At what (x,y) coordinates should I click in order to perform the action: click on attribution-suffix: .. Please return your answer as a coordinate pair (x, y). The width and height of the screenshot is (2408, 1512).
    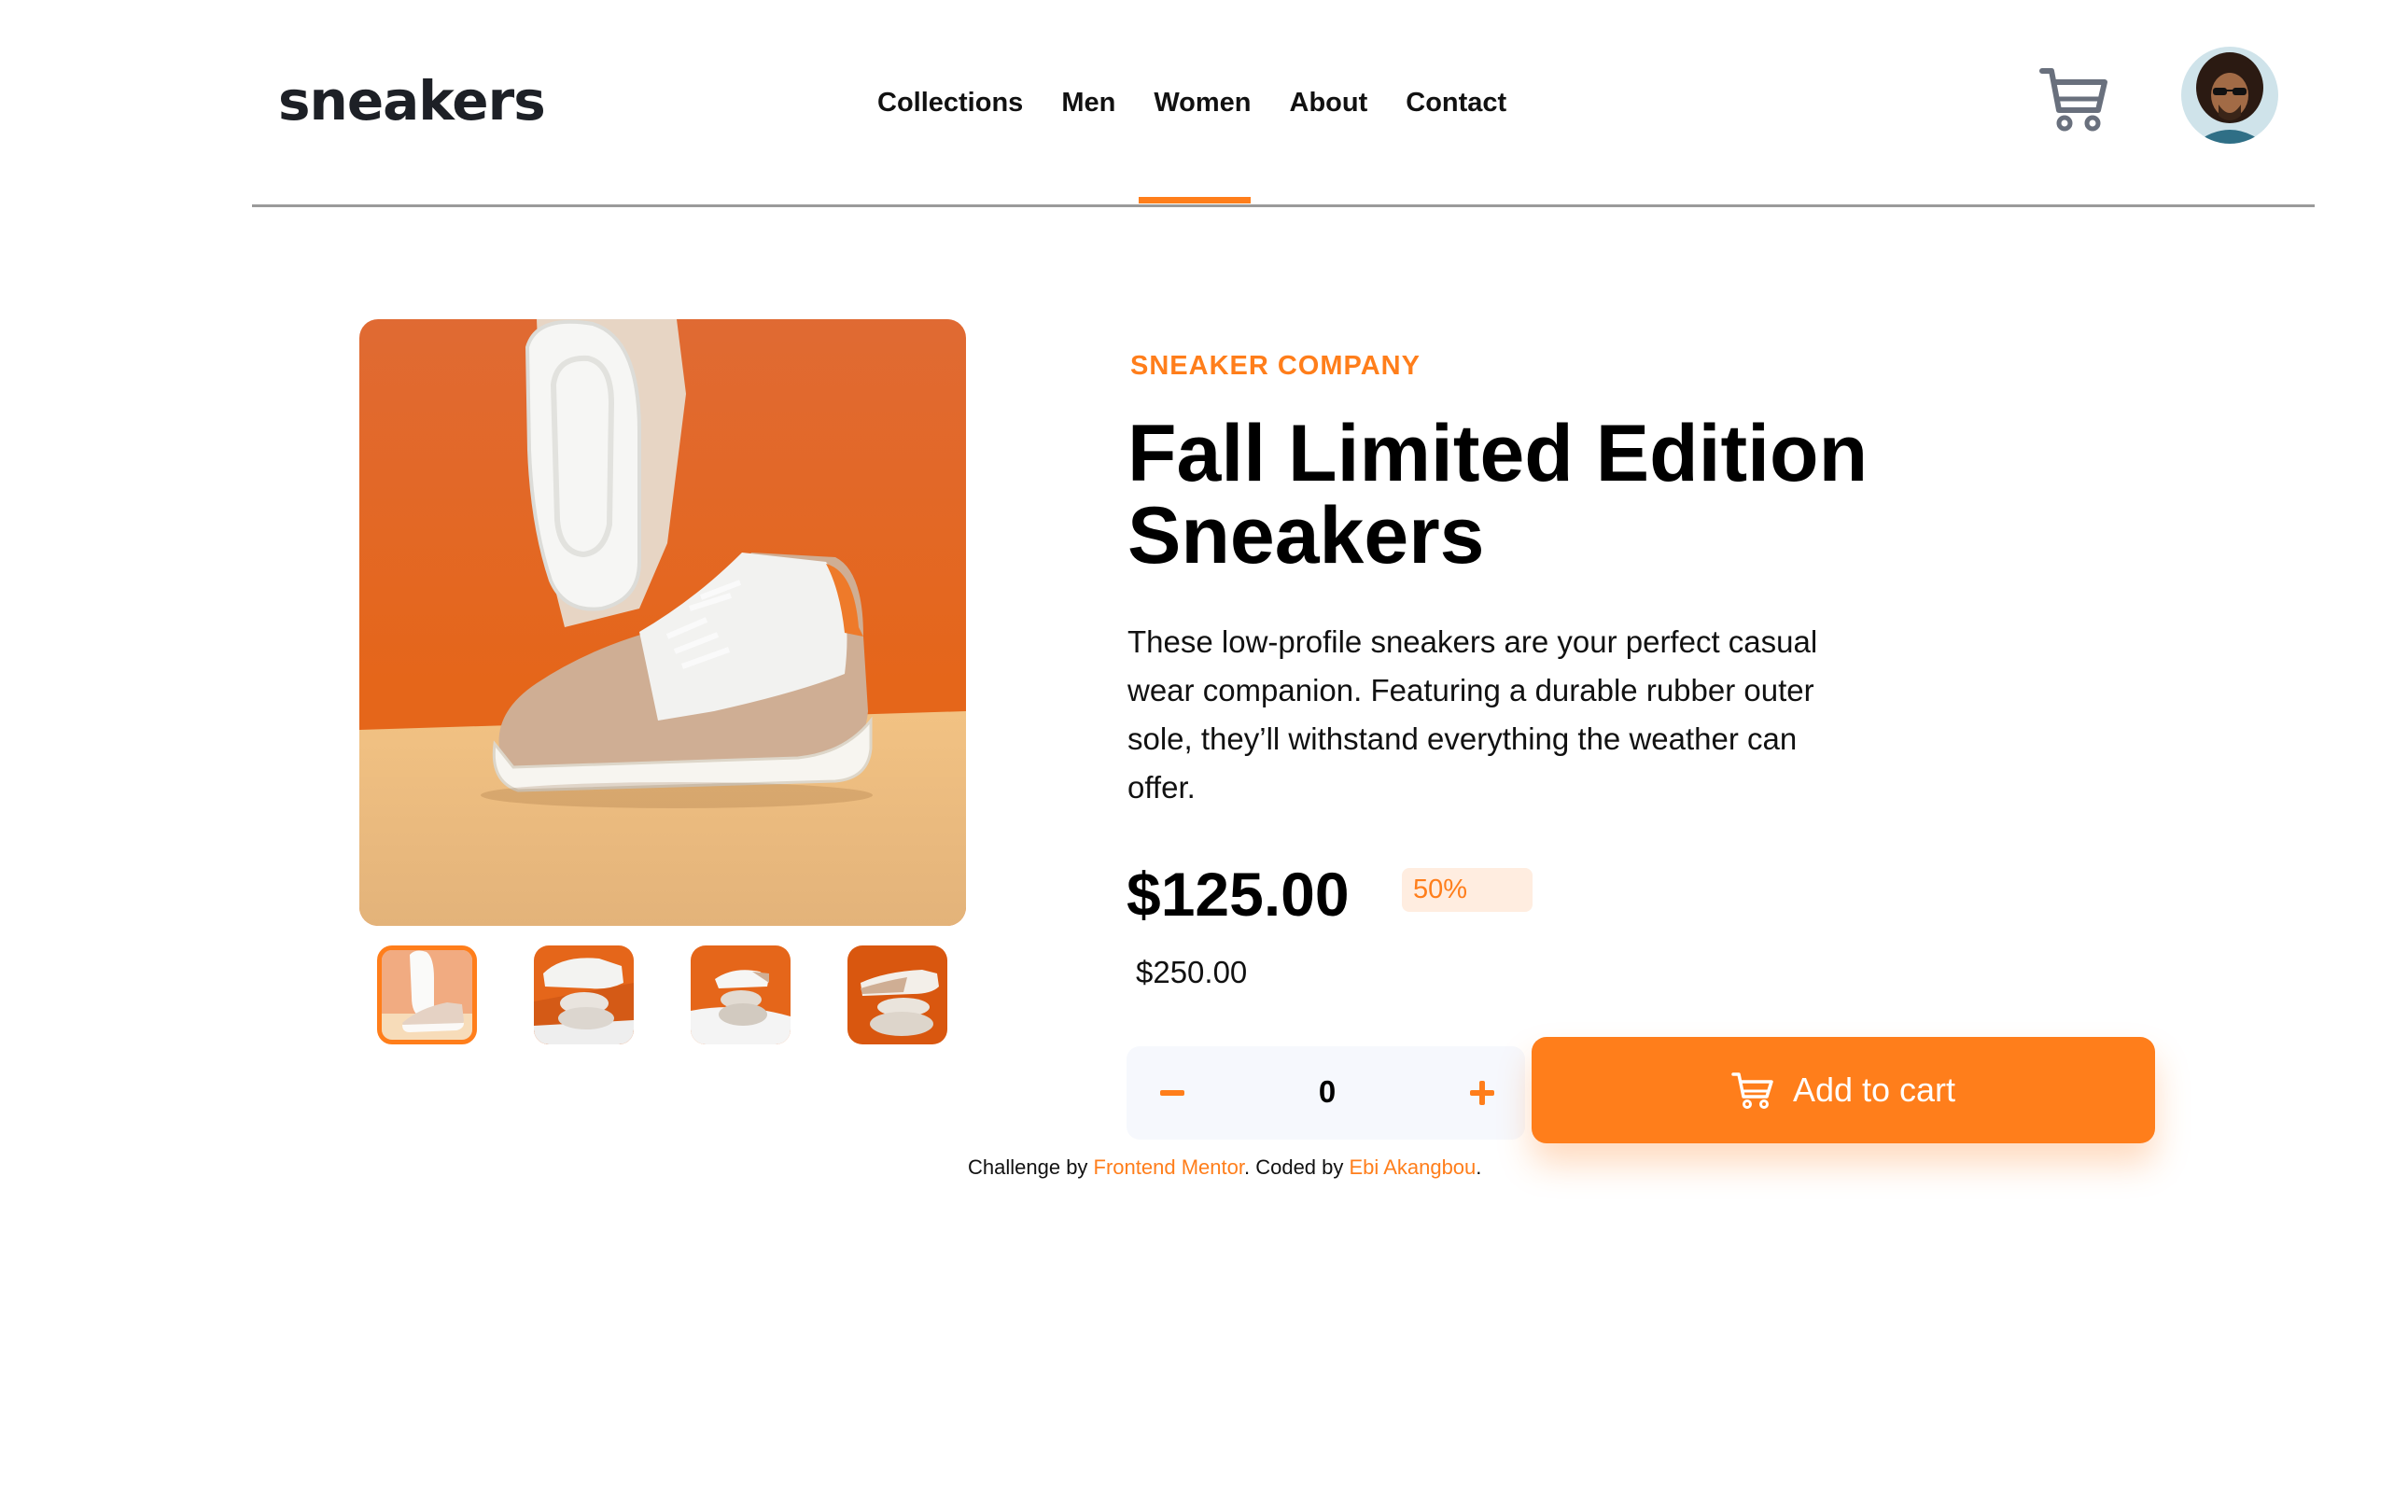
    Looking at the image, I should click on (1479, 1167).